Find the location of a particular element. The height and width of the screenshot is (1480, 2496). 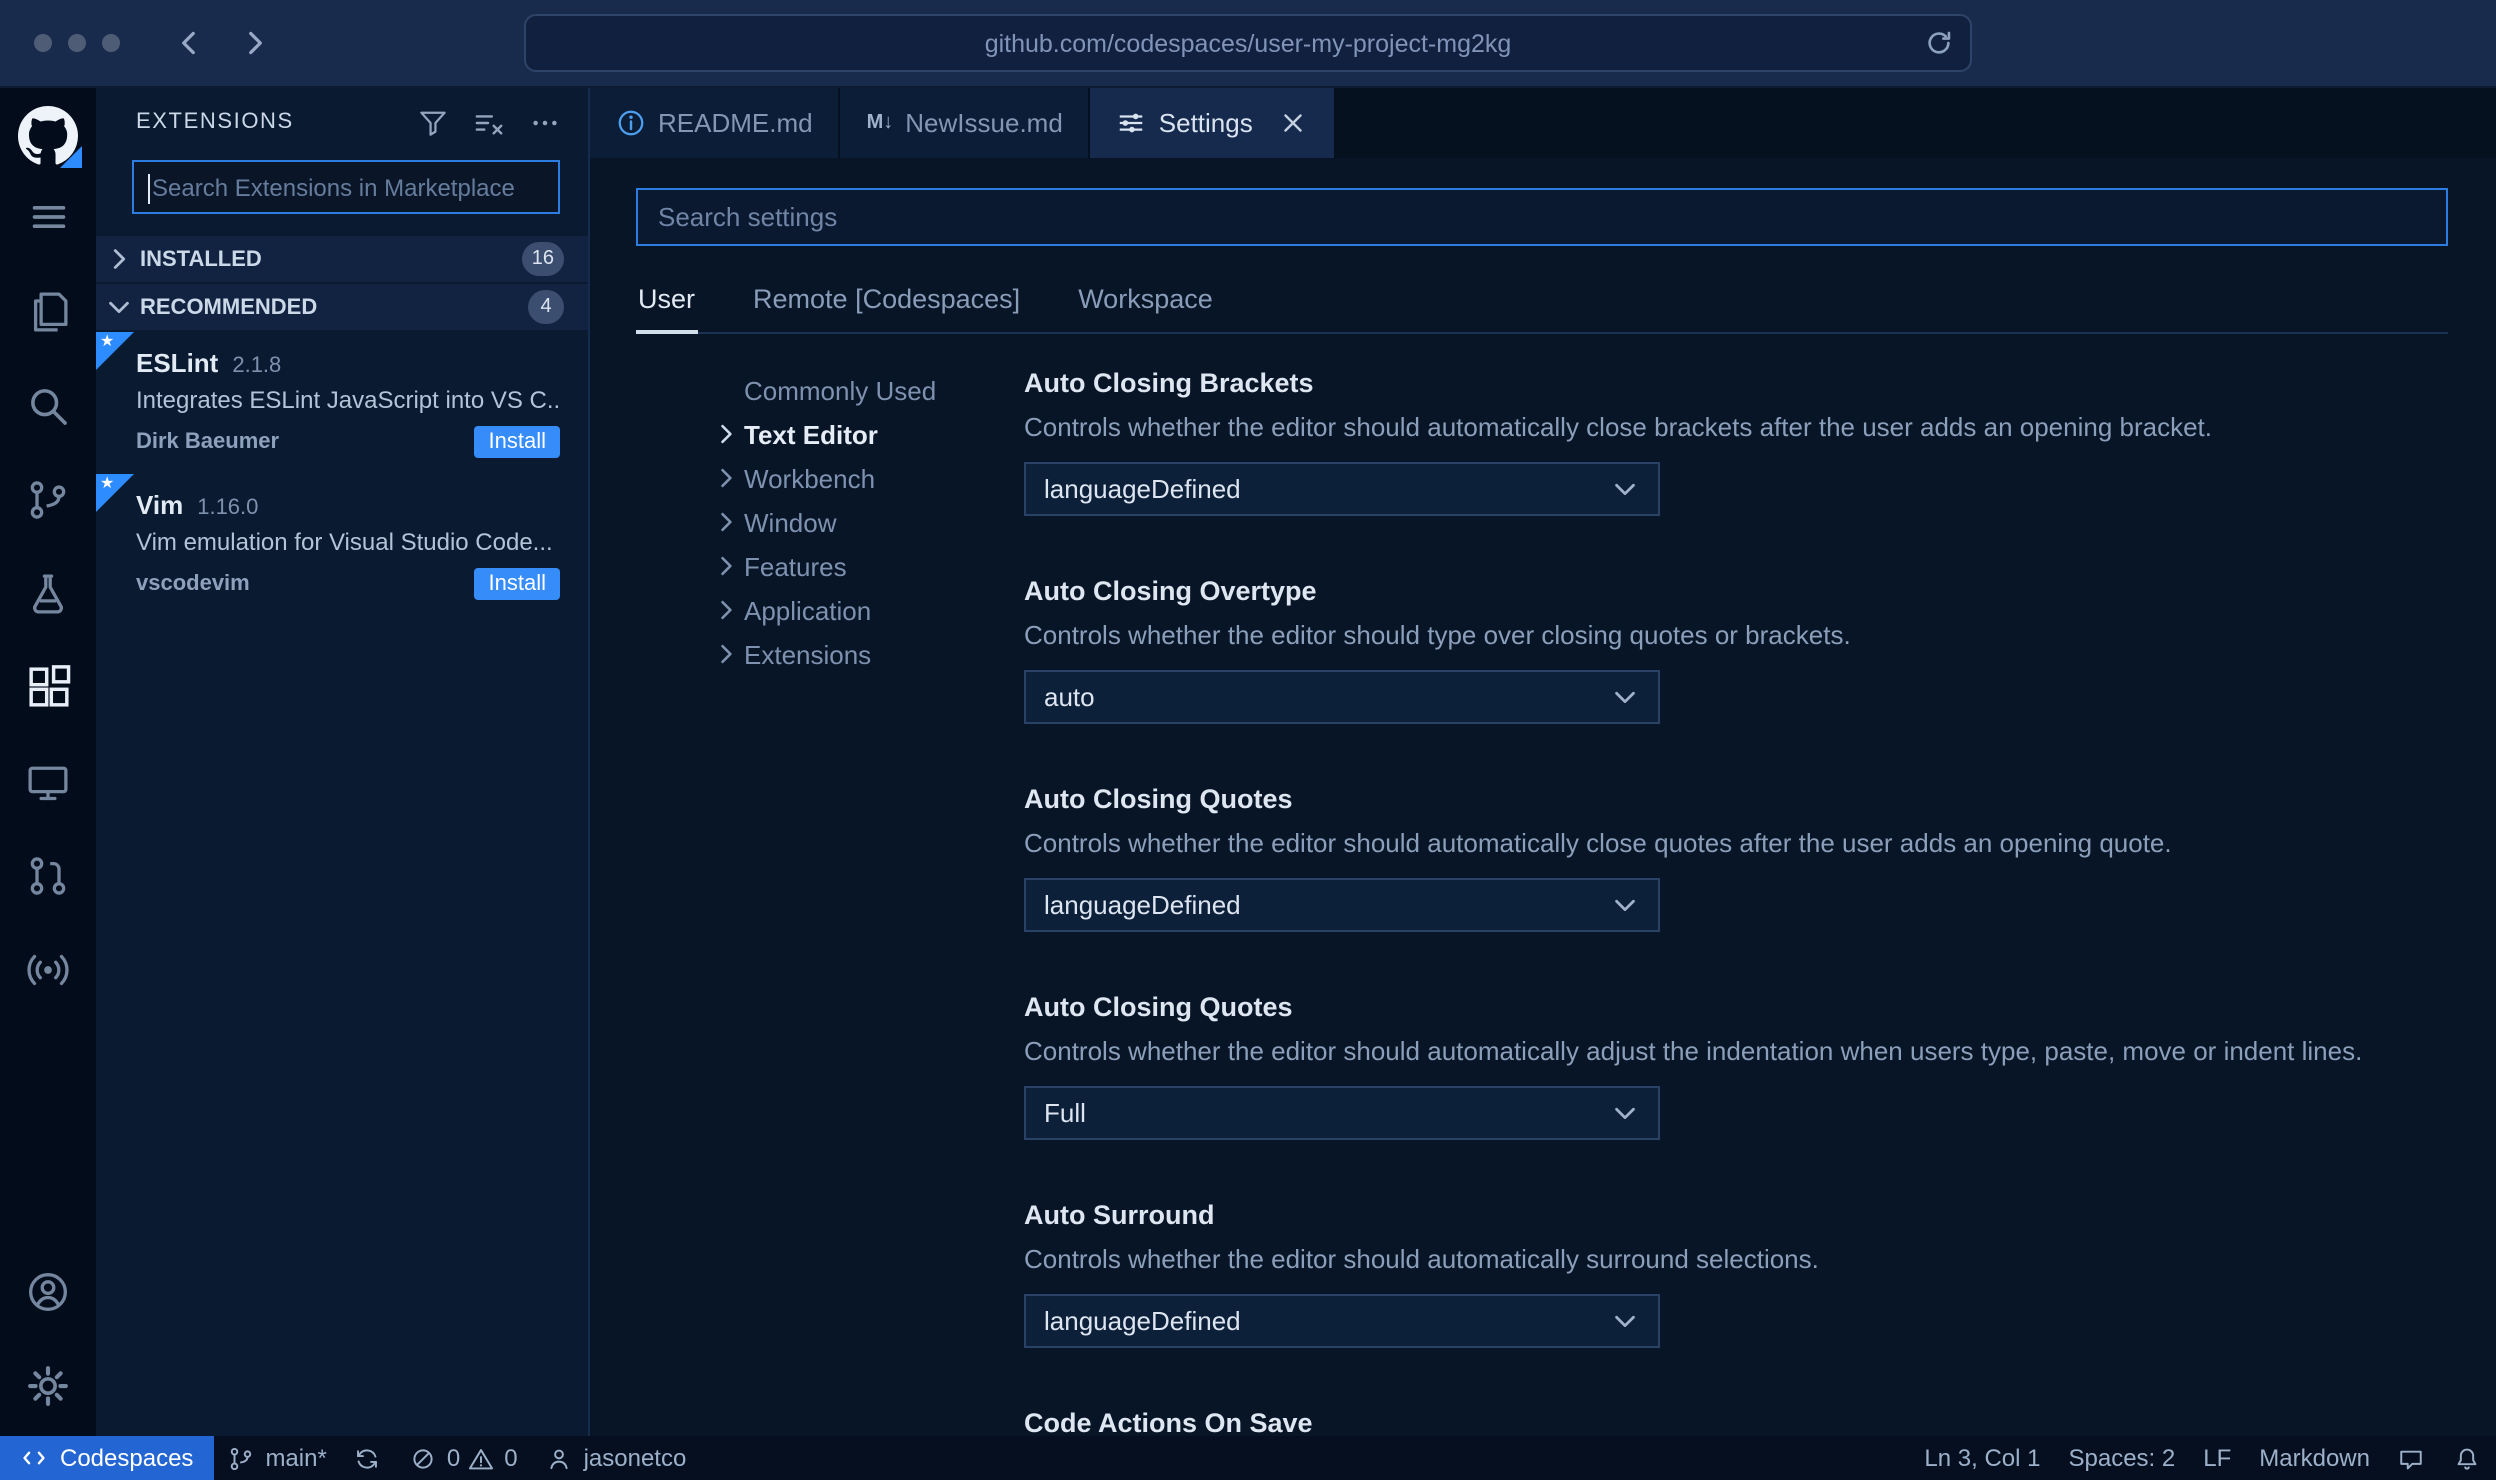

branch-status-item: main* is located at coordinates (276, 1458).